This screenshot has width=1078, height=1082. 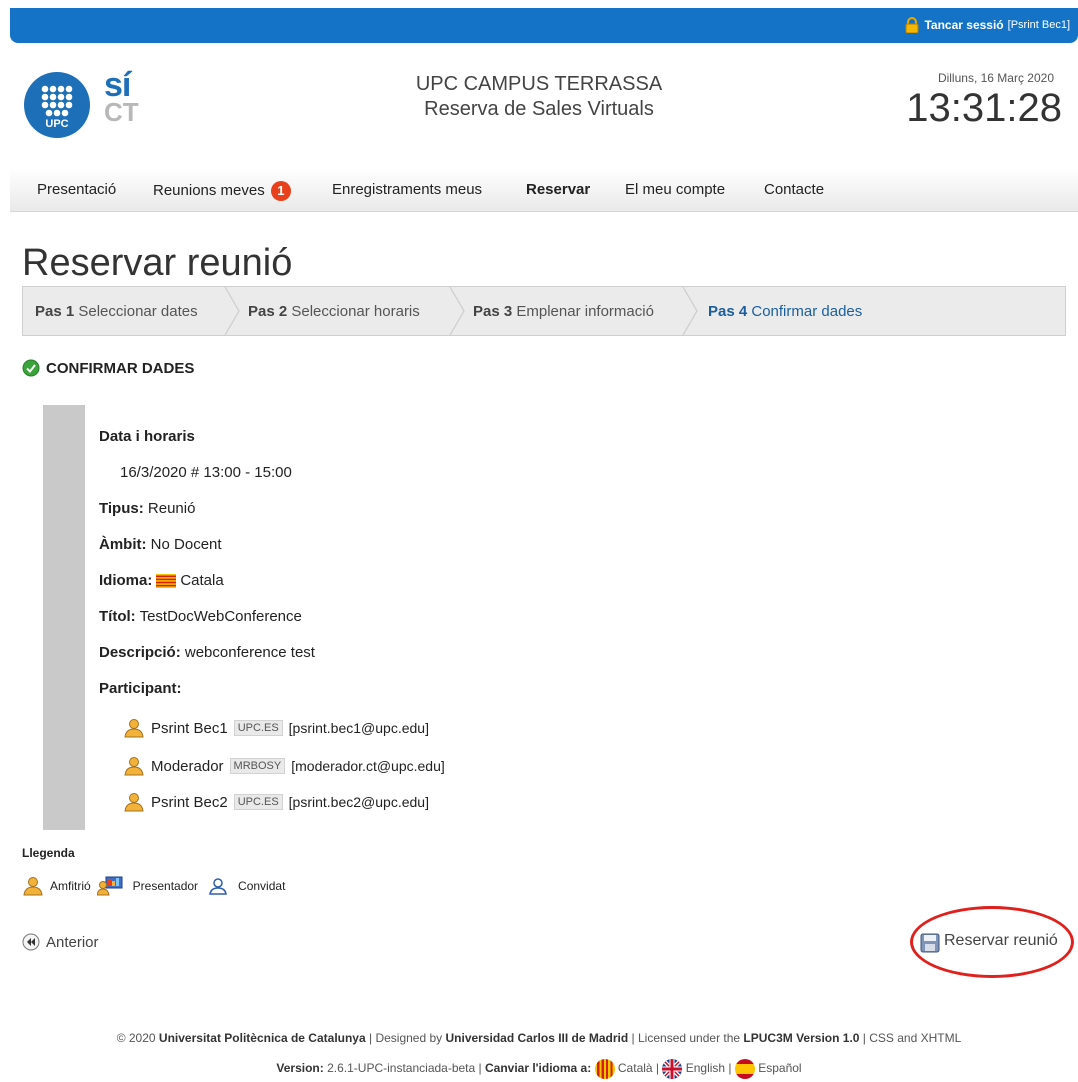 I want to click on step-4: Pas 4 Confirmar dades, so click(x=785, y=311).